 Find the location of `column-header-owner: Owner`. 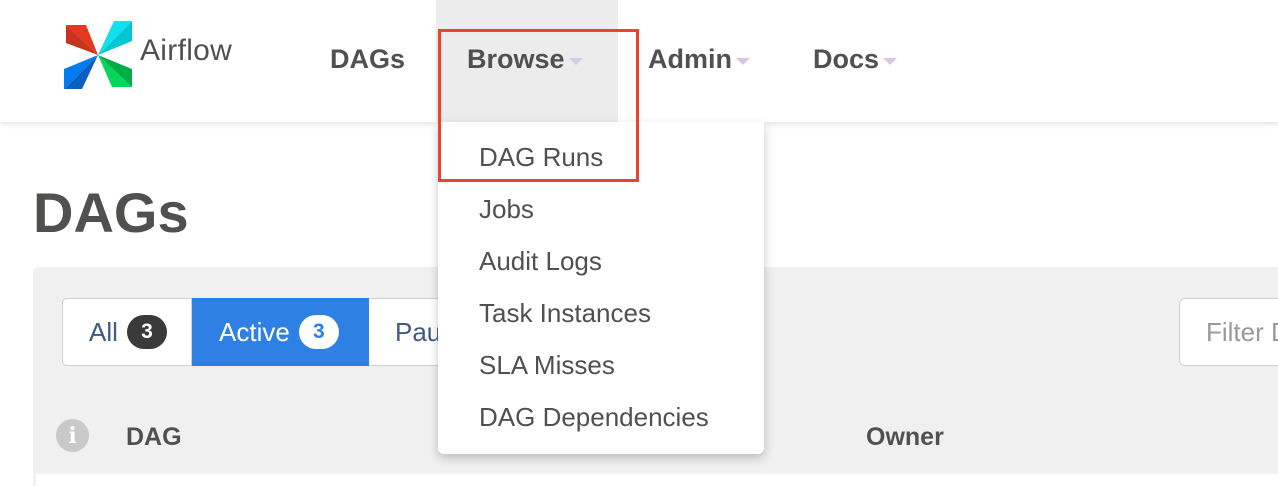

column-header-owner: Owner is located at coordinates (905, 437).